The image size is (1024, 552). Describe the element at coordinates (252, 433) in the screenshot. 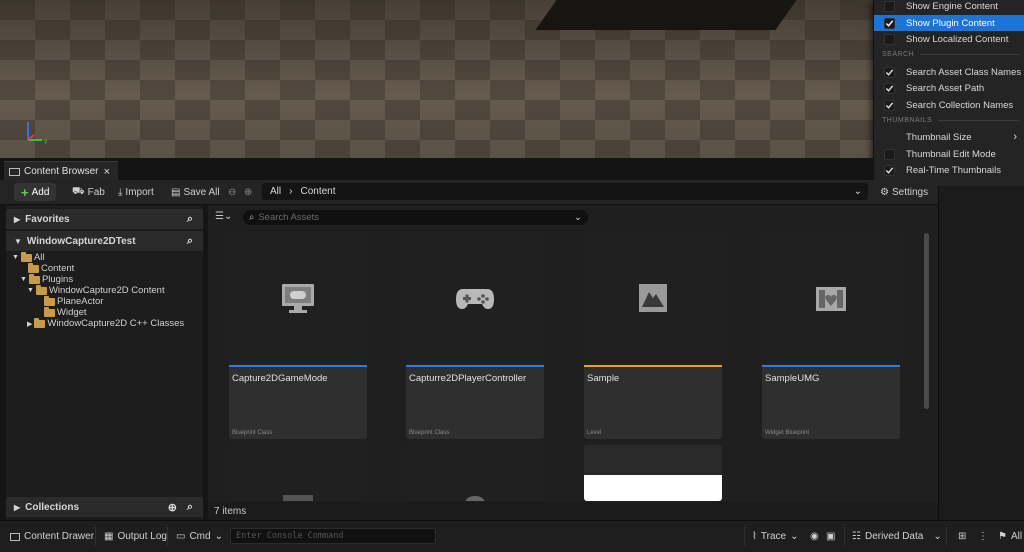

I see `asset-type: Blueprint Class` at that location.